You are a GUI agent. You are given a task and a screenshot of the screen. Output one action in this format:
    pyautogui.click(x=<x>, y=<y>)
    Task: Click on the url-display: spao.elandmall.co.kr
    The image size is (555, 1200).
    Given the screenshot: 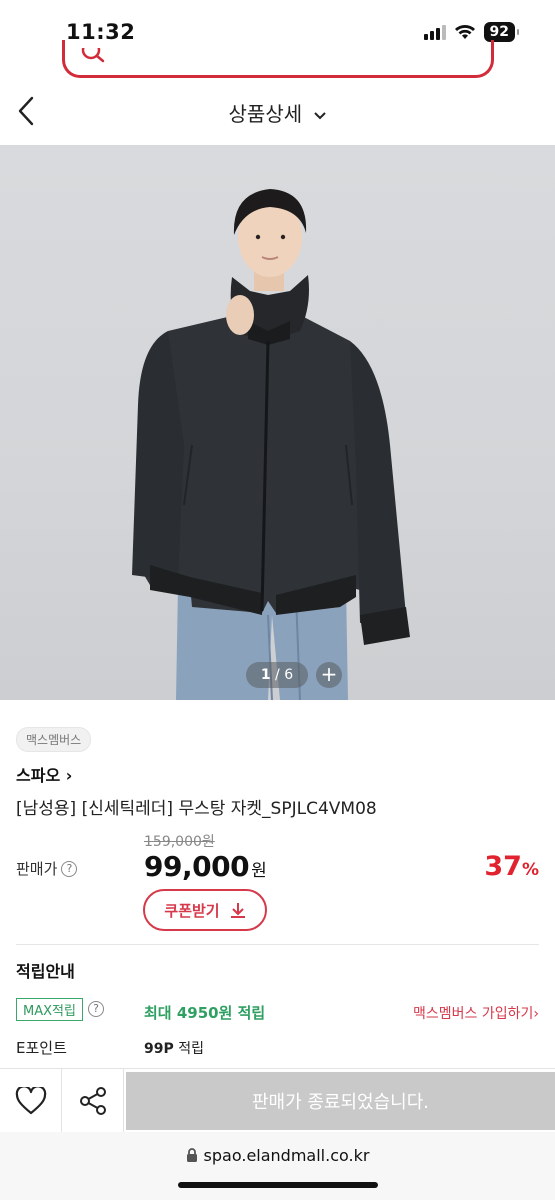 What is the action you would take?
    pyautogui.click(x=277, y=1155)
    